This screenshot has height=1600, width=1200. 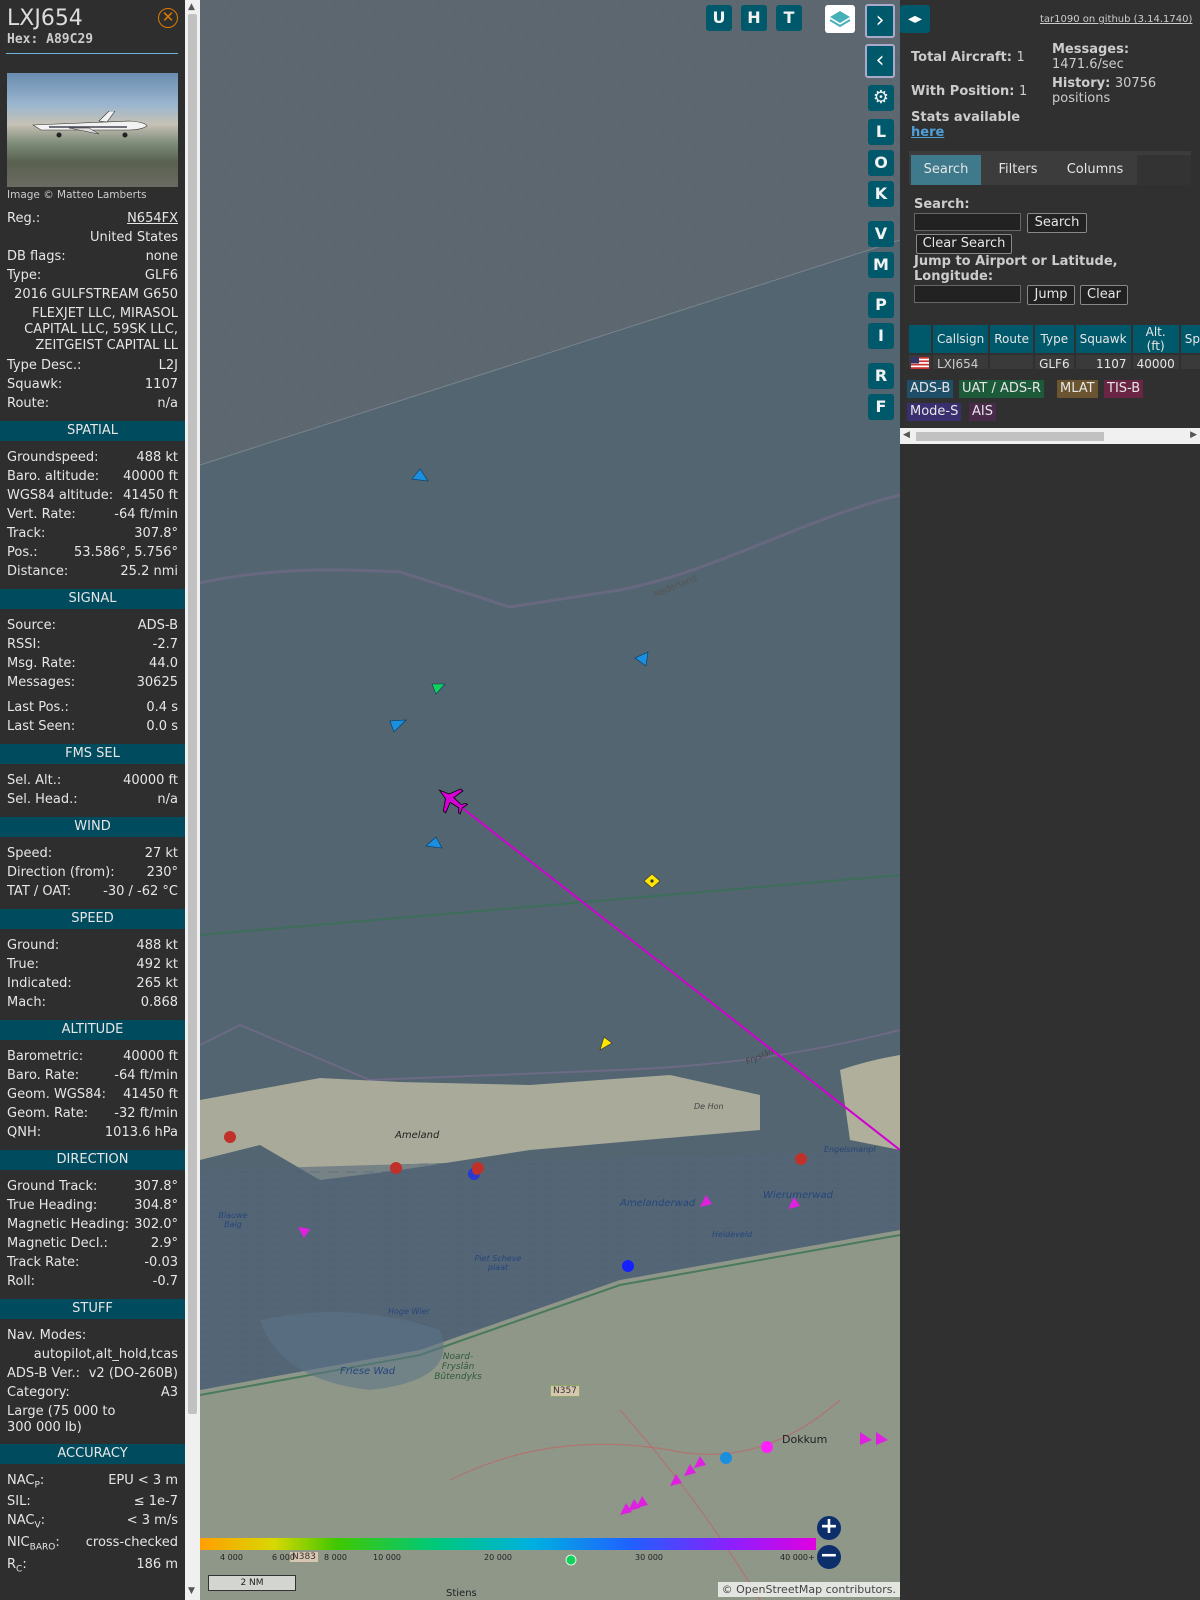 I want to click on map-label: Amelanderwad, so click(x=658, y=1203).